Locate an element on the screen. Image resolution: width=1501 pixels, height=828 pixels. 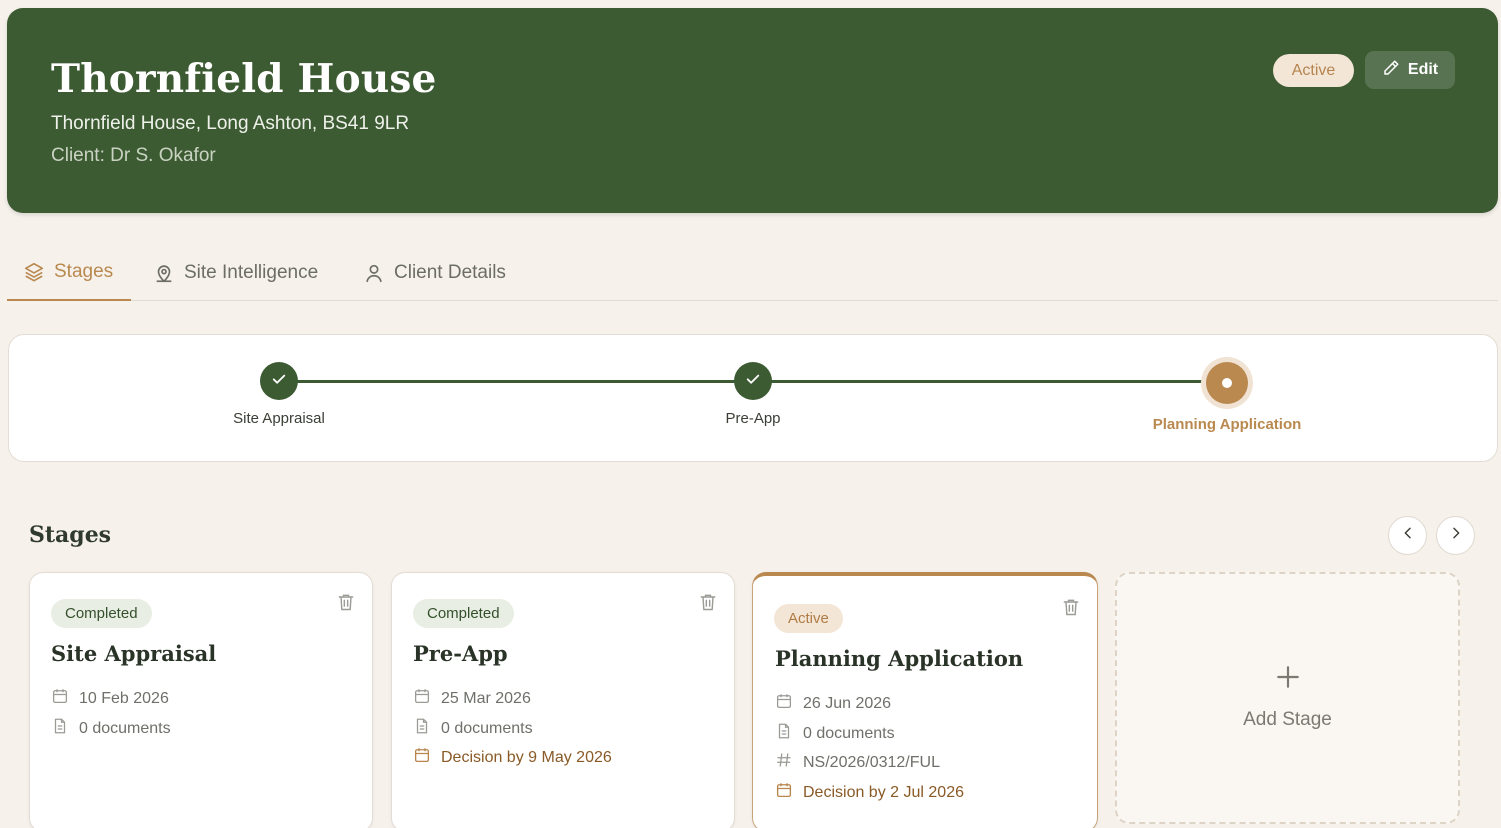
stage-title: Planning Application is located at coordinates (899, 658).